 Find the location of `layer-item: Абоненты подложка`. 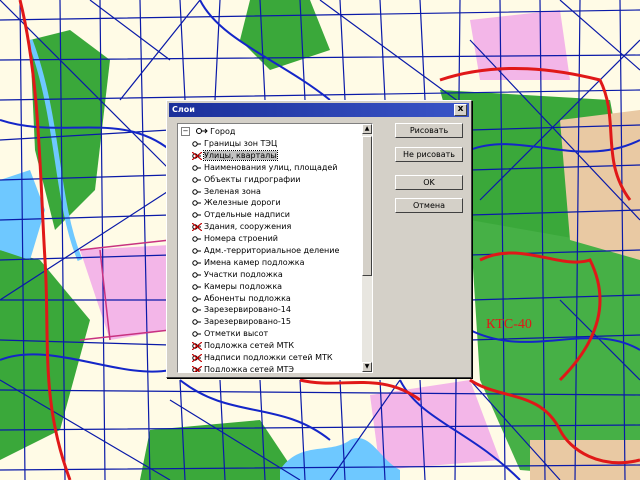

layer-item: Абоненты подложка is located at coordinates (270, 299).